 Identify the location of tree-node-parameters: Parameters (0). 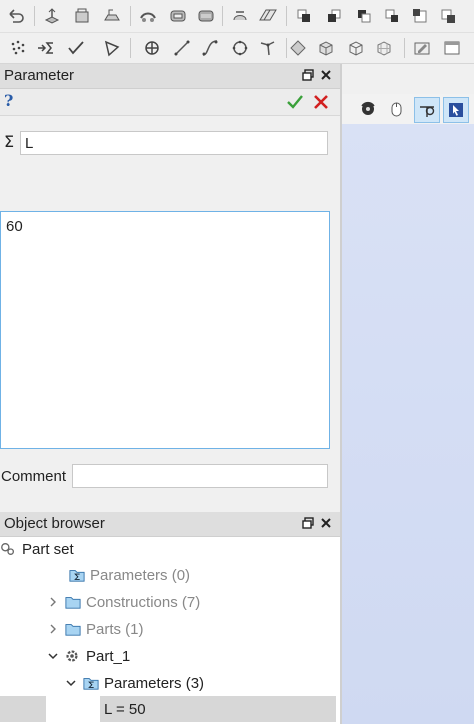
(127, 575).